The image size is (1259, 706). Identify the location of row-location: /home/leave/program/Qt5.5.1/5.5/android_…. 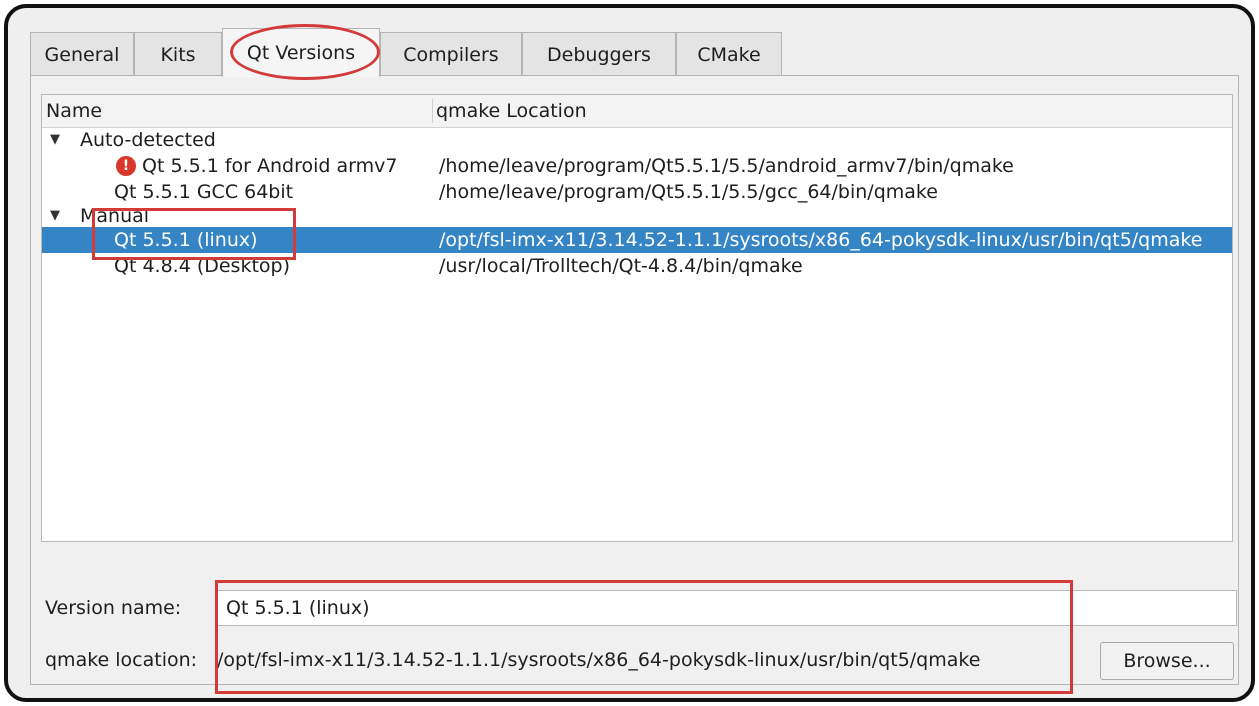
(726, 166).